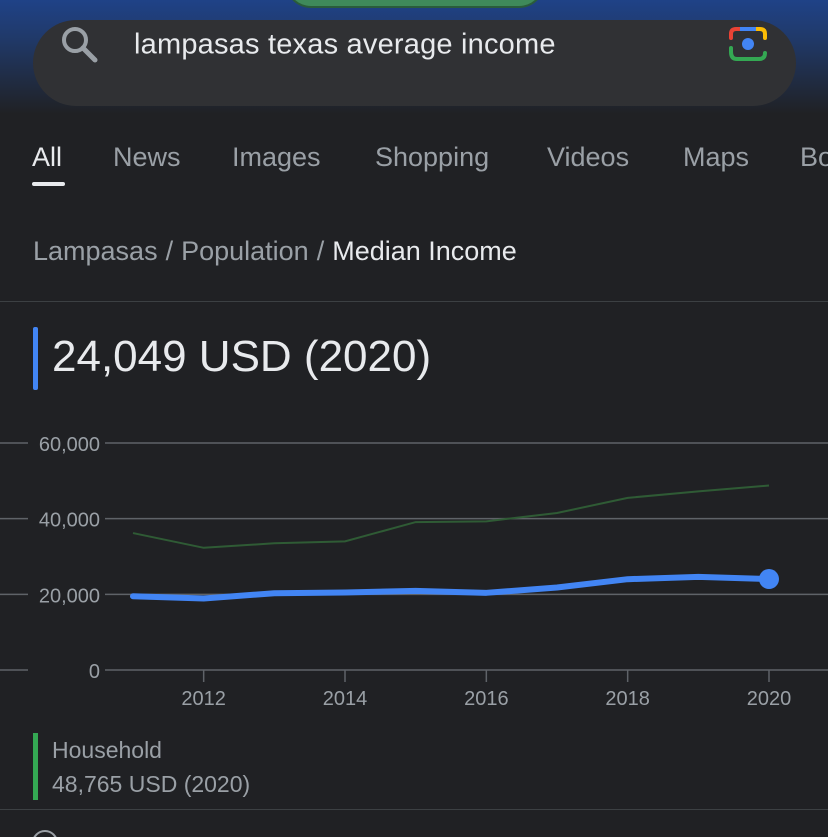 This screenshot has height=837, width=828. Describe the element at coordinates (415, 4) in the screenshot. I see `doodle-image` at that location.